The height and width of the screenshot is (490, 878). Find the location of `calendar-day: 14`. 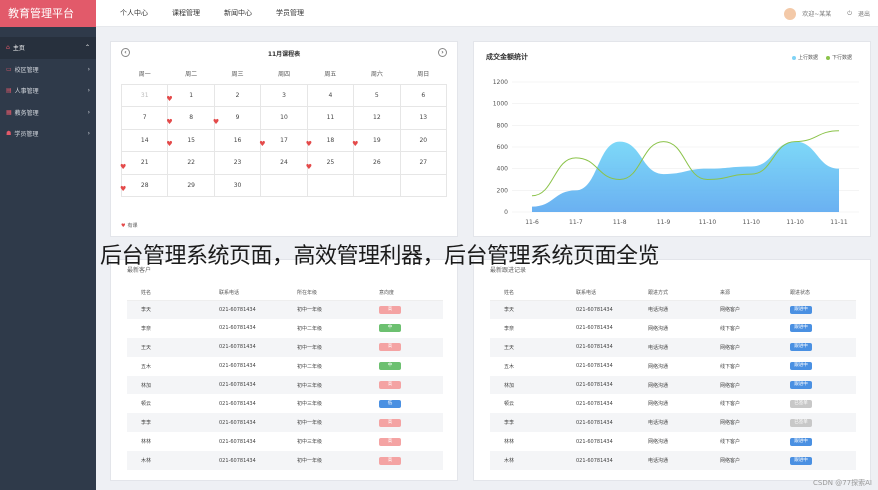

calendar-day: 14 is located at coordinates (144, 140).